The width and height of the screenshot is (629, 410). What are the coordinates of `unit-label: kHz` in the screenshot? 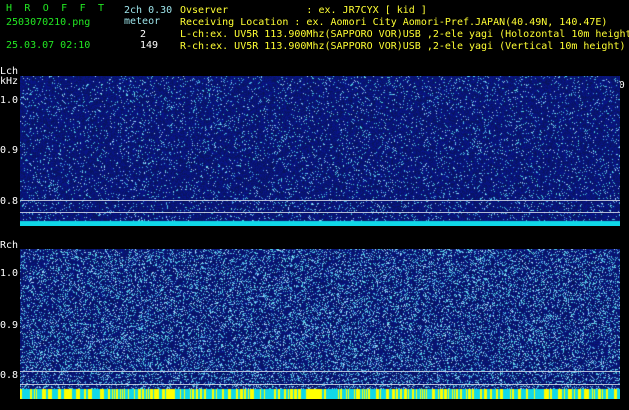 It's located at (9, 81).